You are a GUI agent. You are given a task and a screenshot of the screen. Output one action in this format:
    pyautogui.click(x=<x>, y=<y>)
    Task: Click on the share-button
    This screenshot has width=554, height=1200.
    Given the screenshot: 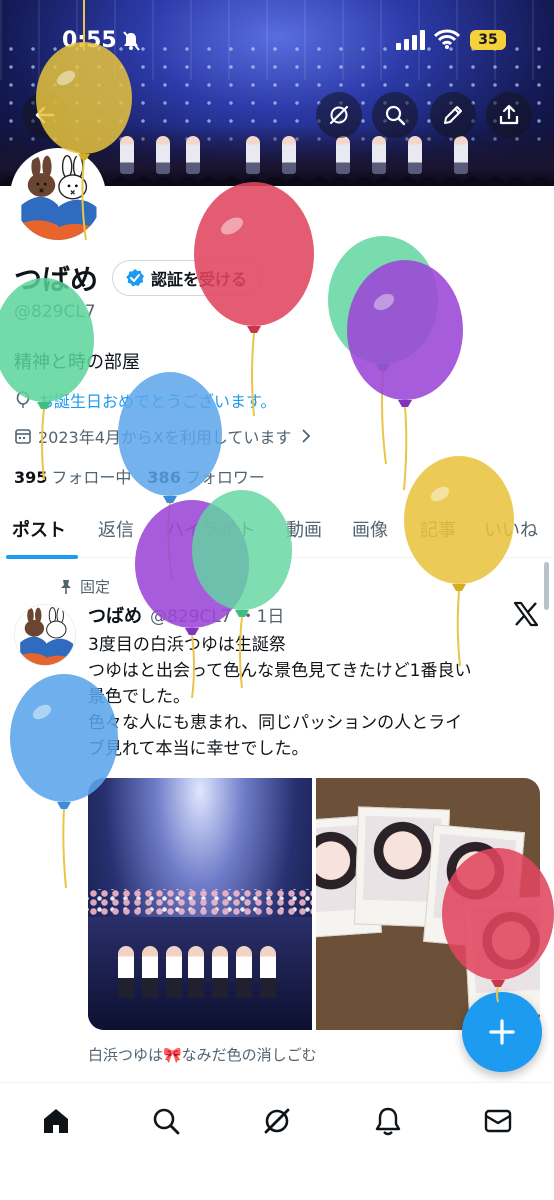 What is the action you would take?
    pyautogui.click(x=509, y=115)
    